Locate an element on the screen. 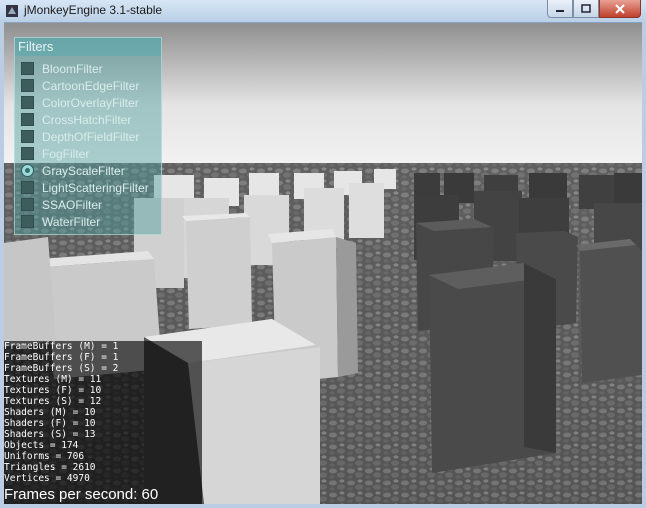  filter-label: DepthOfFieldFilter is located at coordinates (91, 136).